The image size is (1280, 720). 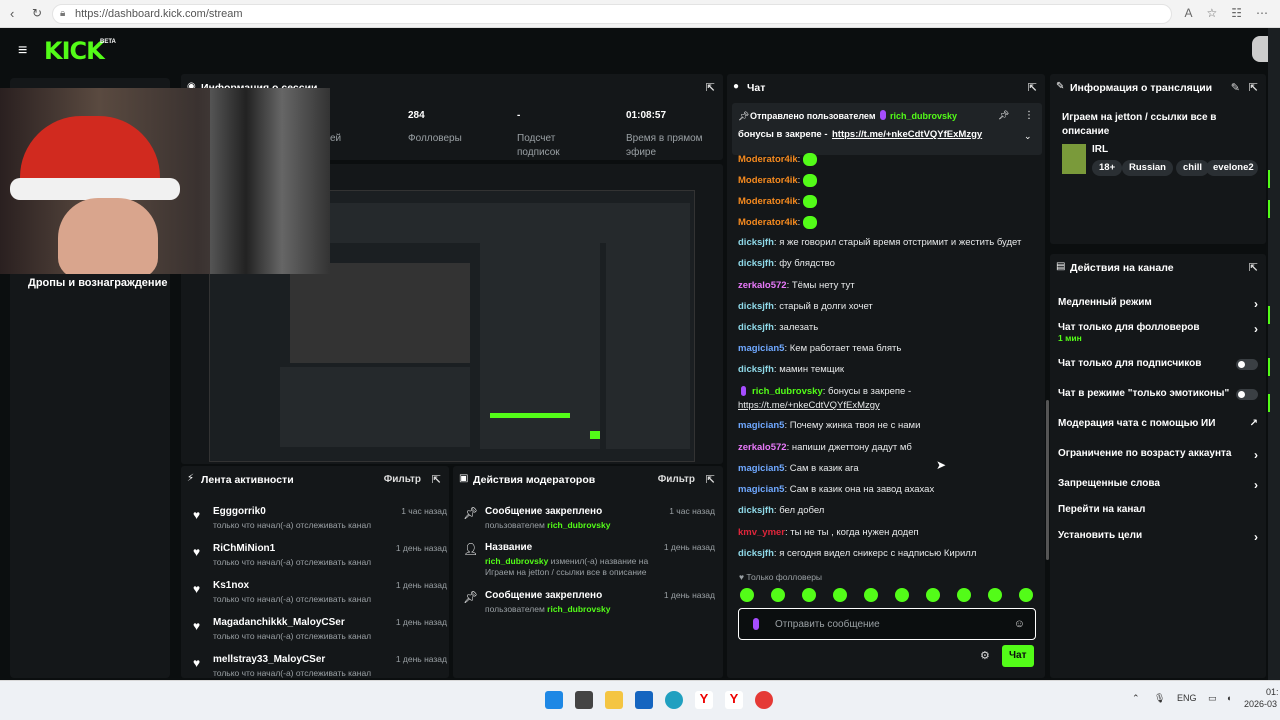 What do you see at coordinates (1047, 480) in the screenshot?
I see `chat-scrollbar` at bounding box center [1047, 480].